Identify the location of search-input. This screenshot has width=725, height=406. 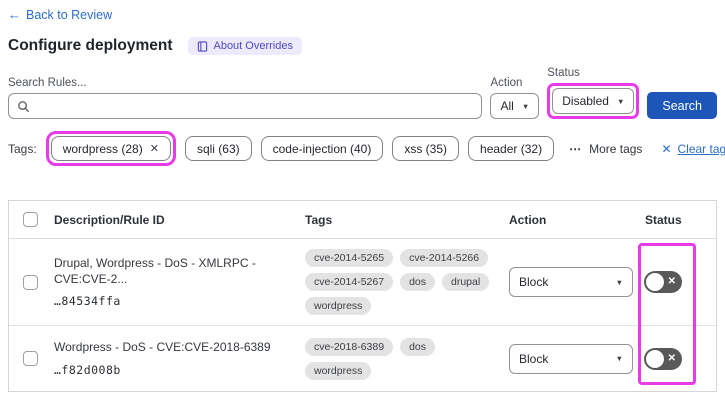
(255, 106).